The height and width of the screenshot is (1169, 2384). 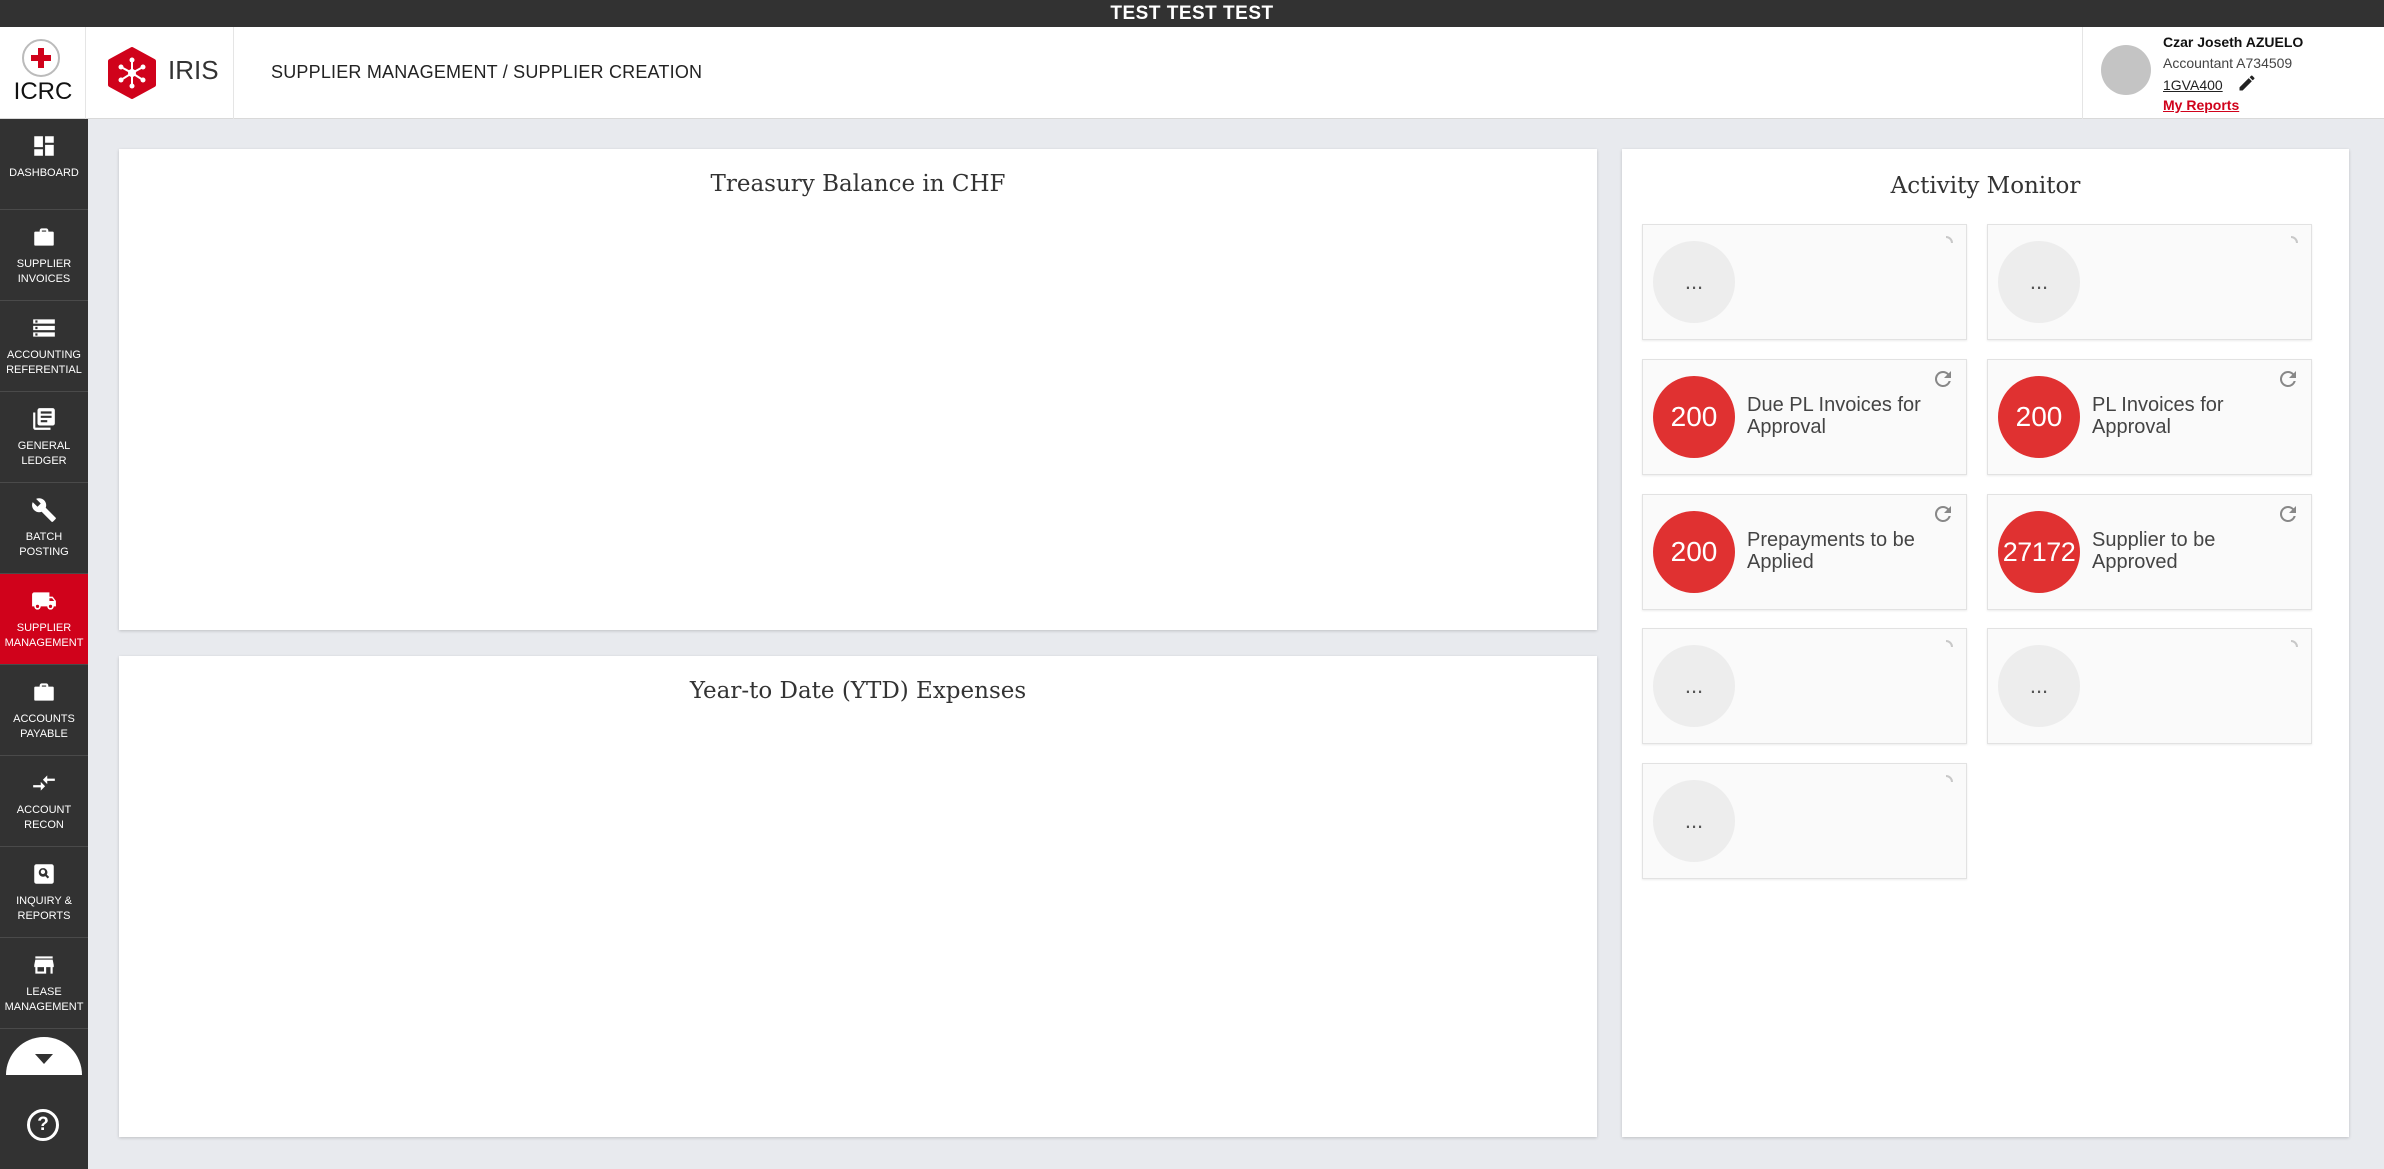 I want to click on activity-monitor-title: Activity Monitor, so click(x=1985, y=186).